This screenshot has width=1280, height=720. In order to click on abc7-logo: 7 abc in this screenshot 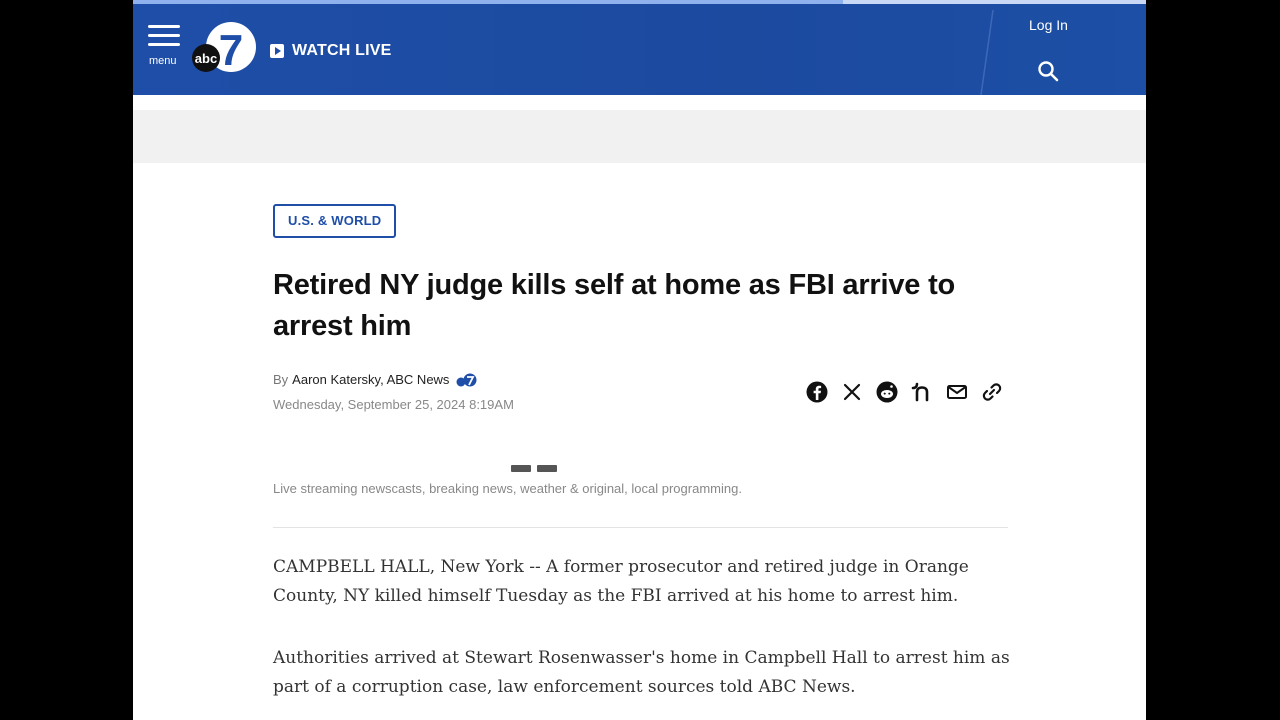, I will do `click(226, 48)`.